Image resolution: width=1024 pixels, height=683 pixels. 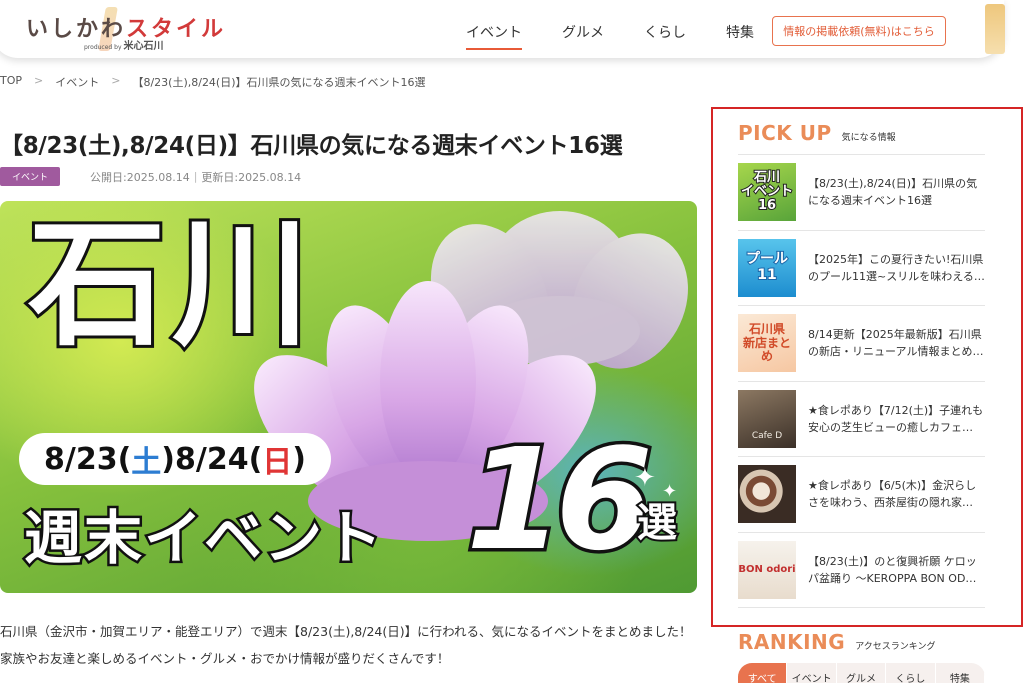 I want to click on pickup-thumbnail: 石川県 新店まとめ, so click(x=767, y=343).